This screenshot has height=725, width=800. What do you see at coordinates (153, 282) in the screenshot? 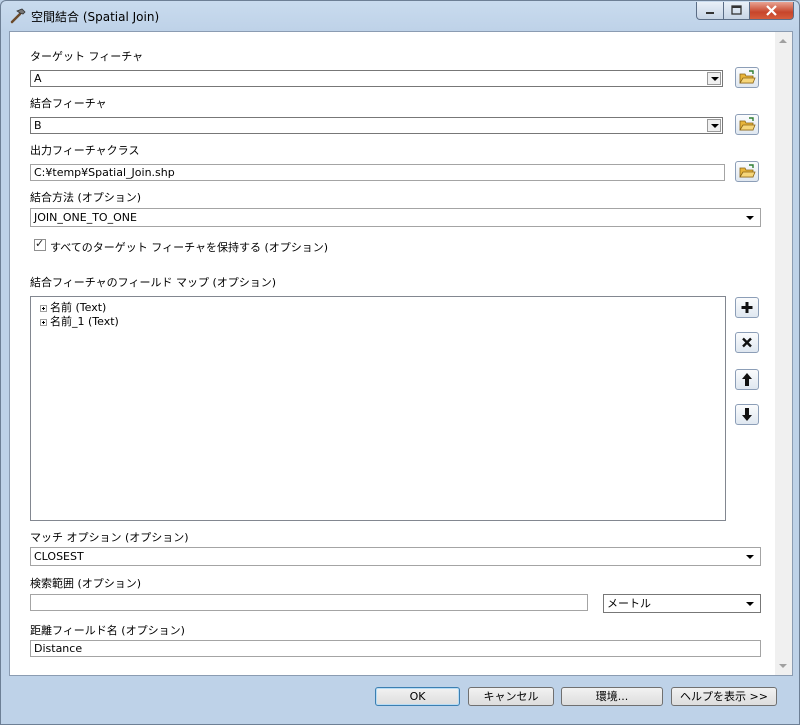
I see `field-map-label: 結合フィーチャのフィールド マップ (オプション)` at bounding box center [153, 282].